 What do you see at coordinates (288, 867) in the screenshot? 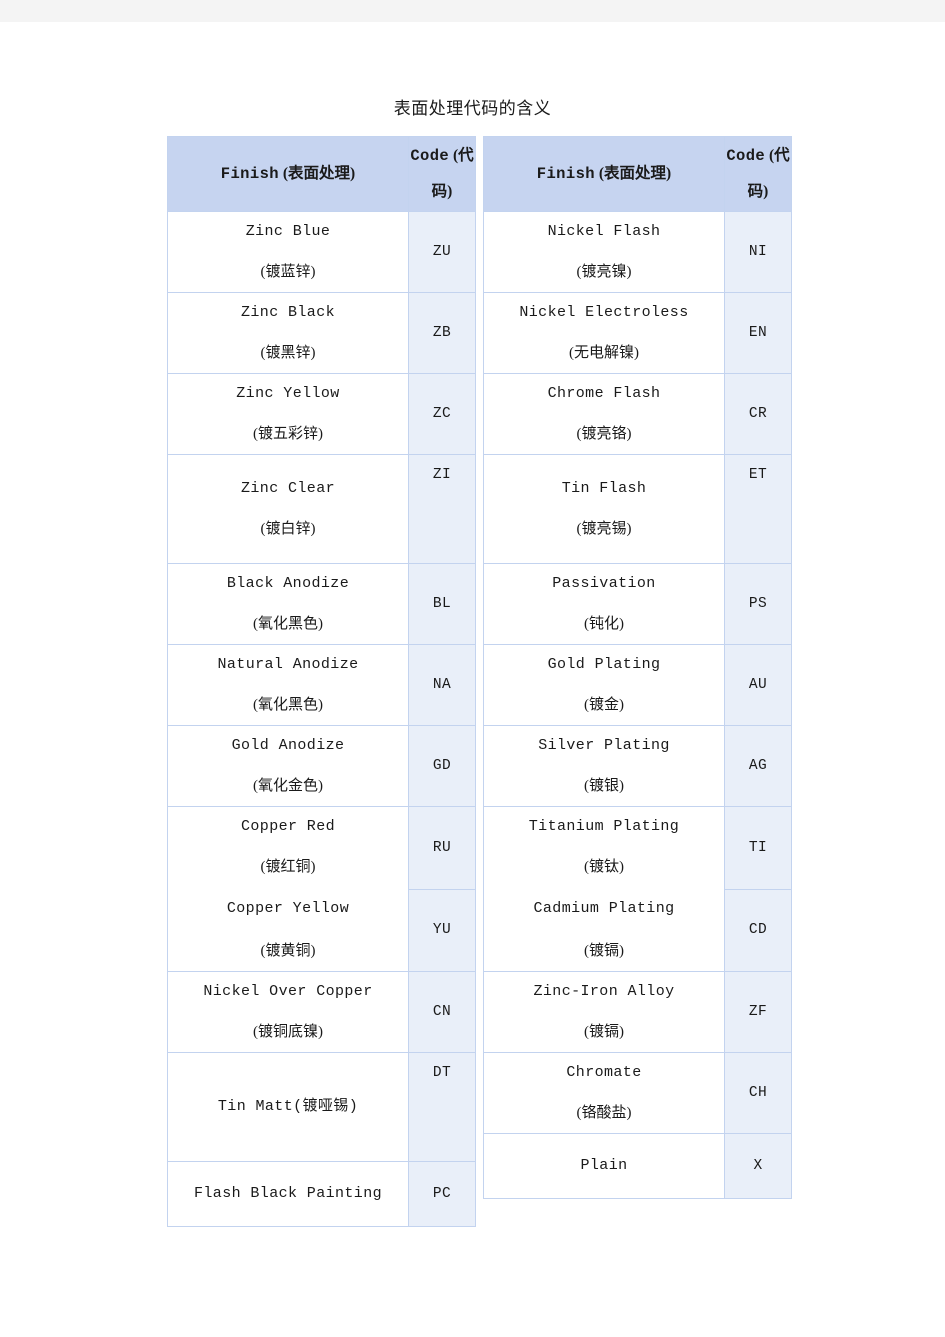
I see `finish-name-cn: (镀红铜)` at bounding box center [288, 867].